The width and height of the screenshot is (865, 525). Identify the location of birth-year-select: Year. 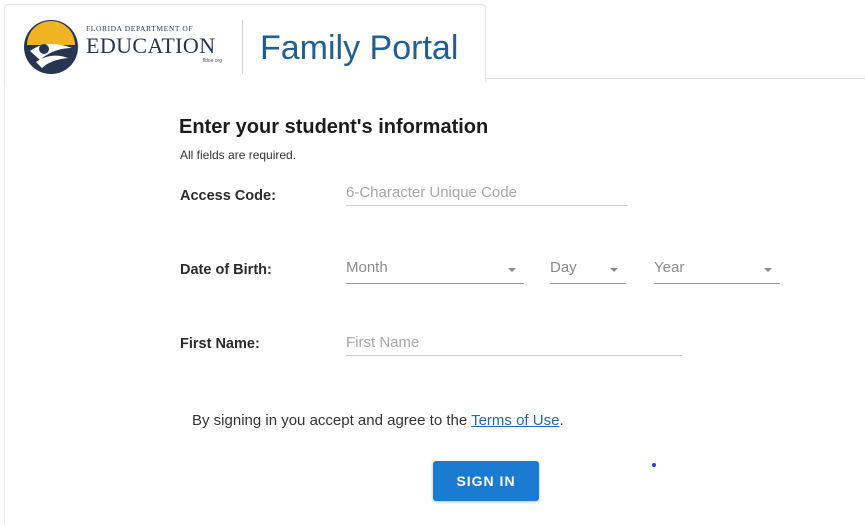
(717, 270).